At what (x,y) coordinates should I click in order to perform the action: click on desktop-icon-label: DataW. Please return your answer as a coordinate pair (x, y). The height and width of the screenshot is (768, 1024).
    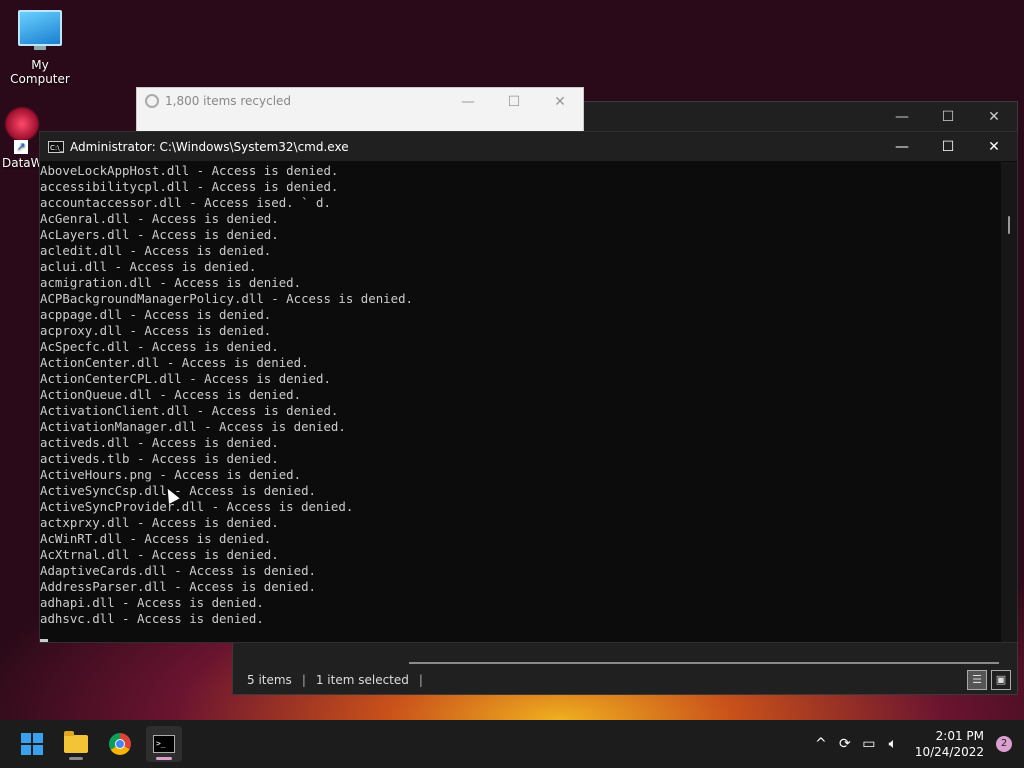
    Looking at the image, I should click on (22, 163).